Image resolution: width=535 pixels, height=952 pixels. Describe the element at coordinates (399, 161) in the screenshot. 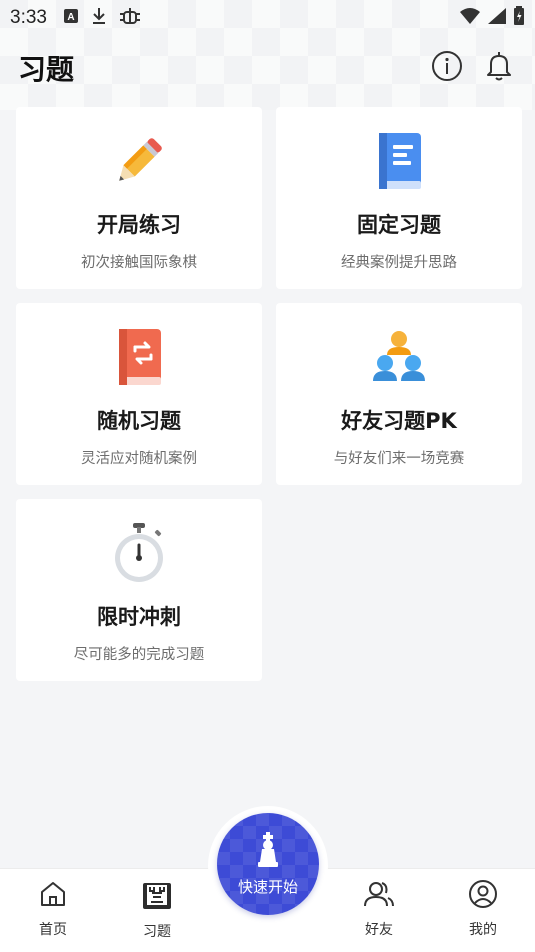

I see `book-icon` at that location.